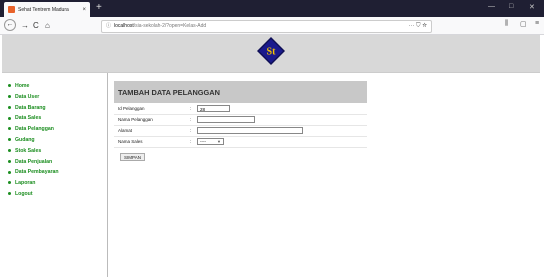 The image size is (544, 277). I want to click on browser-tab: Sehat Tentrem Madura ×, so click(47, 9).